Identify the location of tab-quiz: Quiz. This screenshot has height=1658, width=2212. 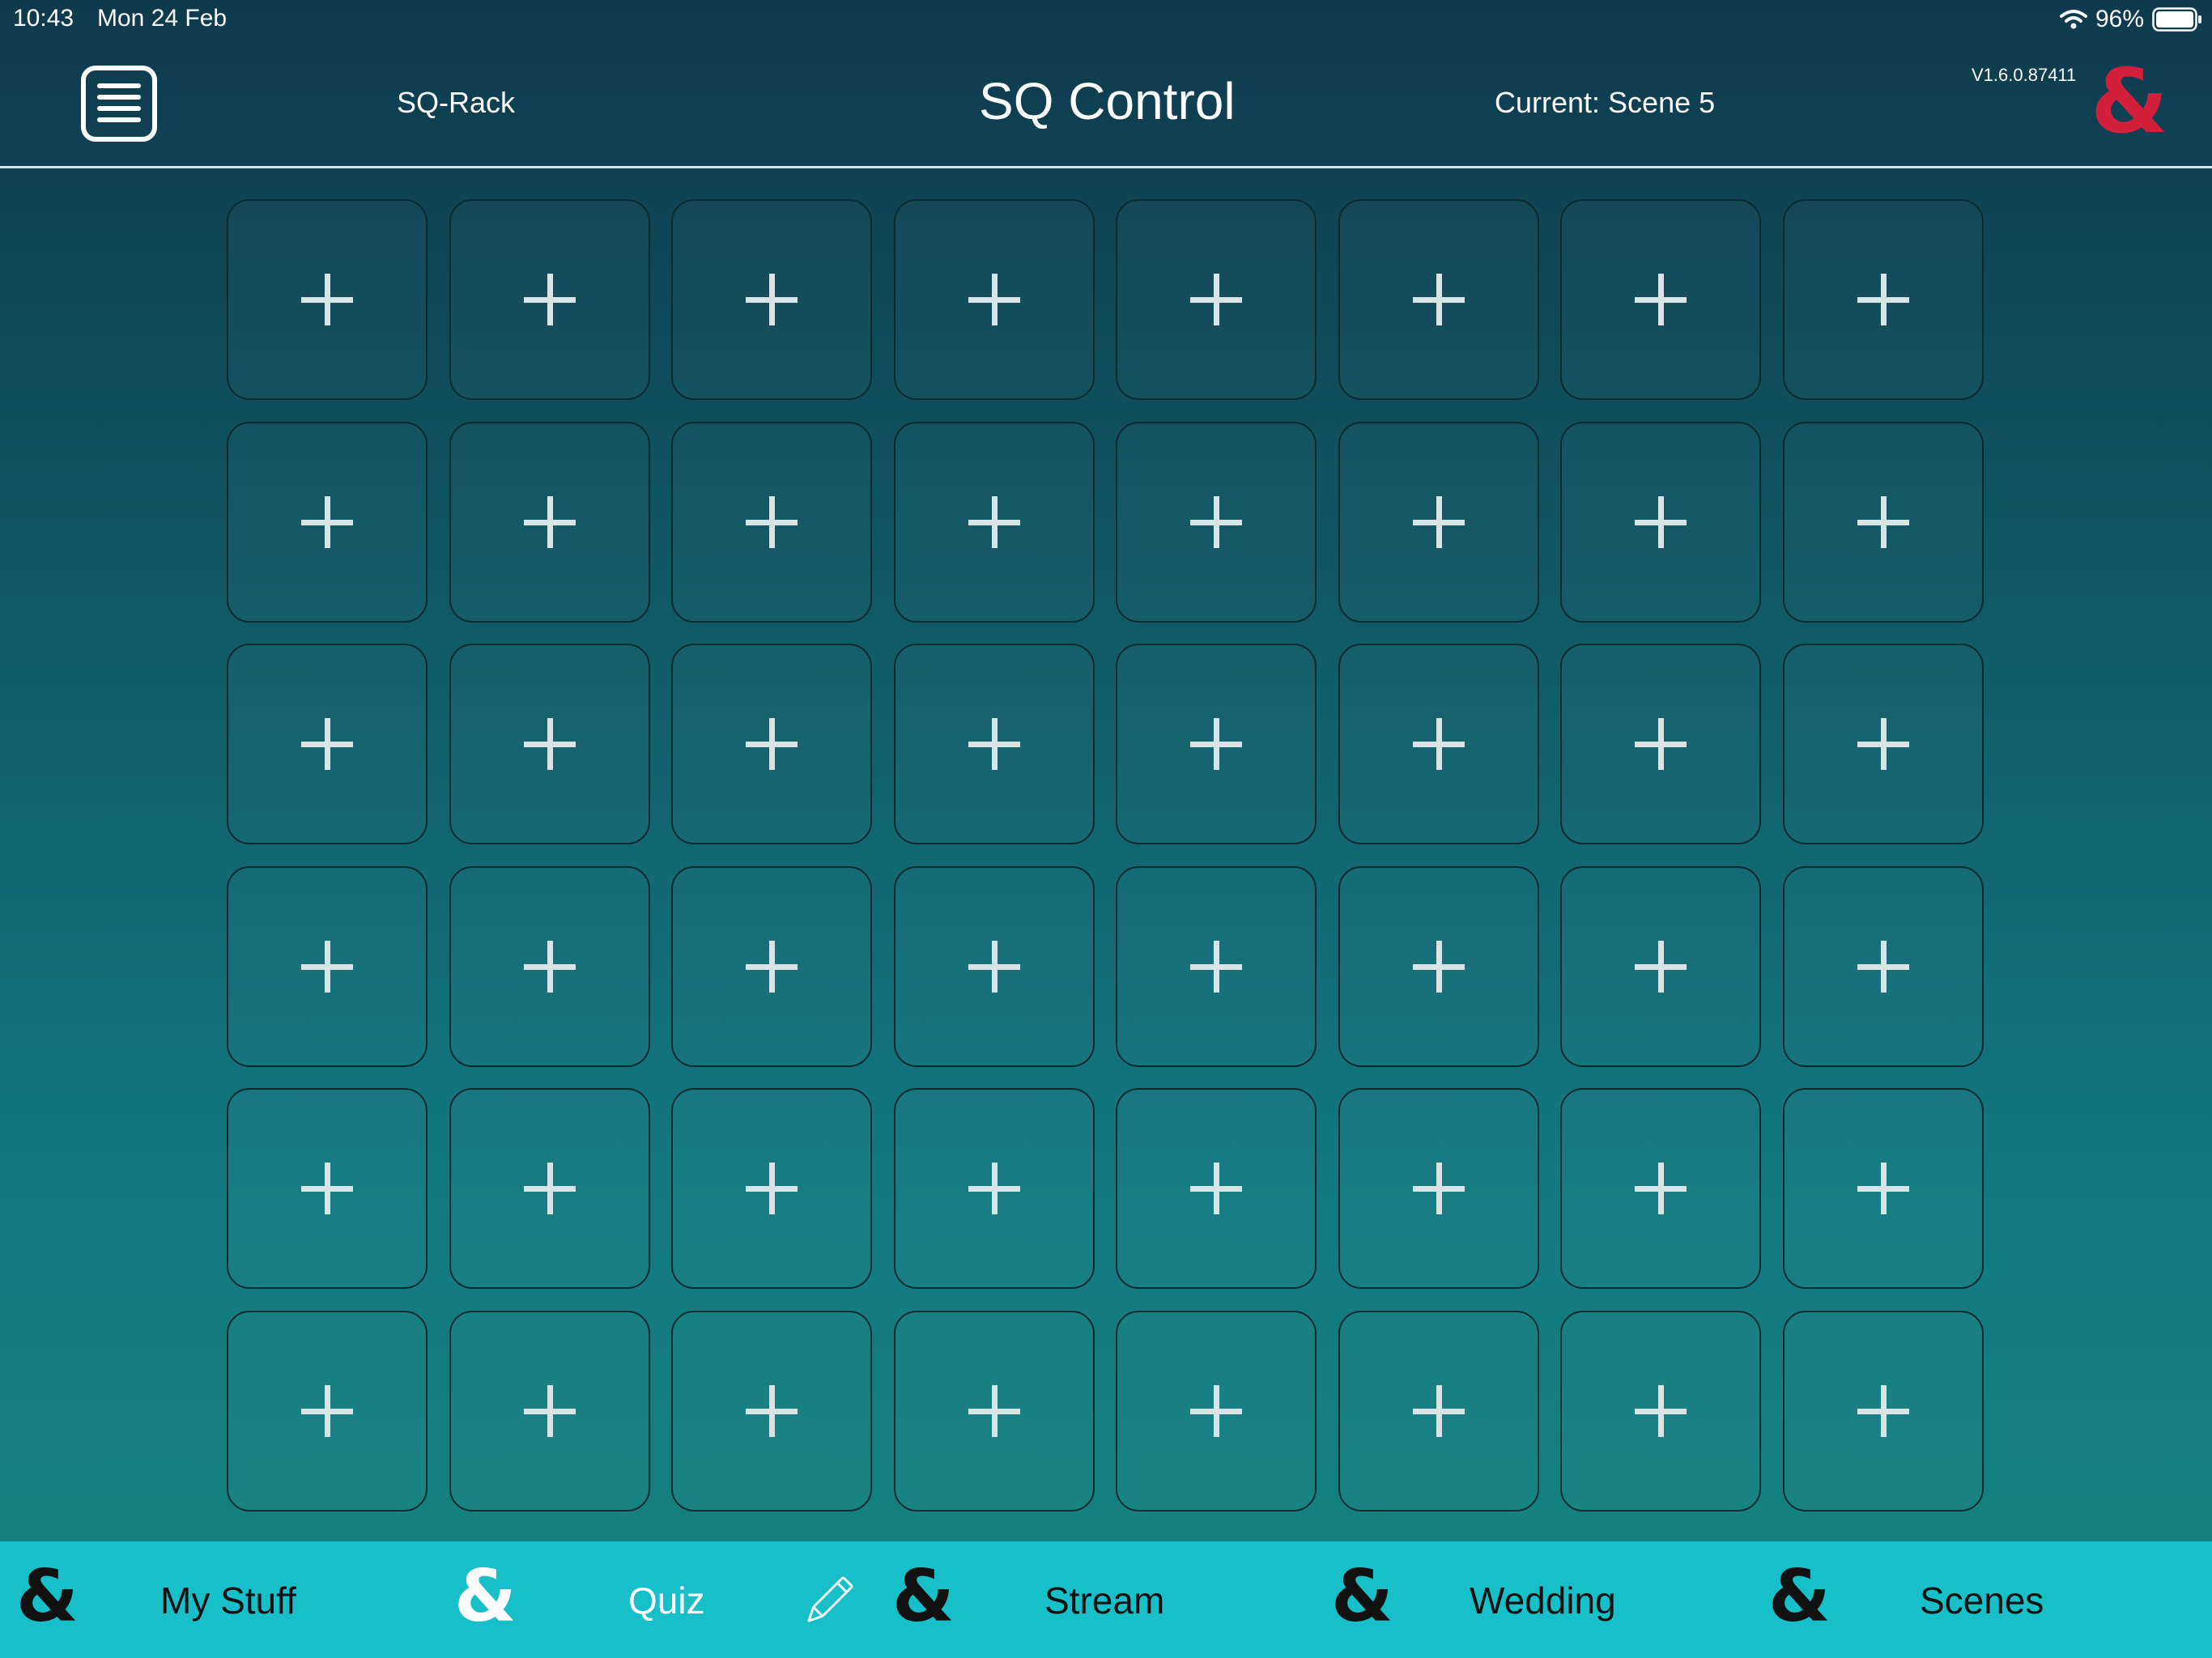
(666, 1600).